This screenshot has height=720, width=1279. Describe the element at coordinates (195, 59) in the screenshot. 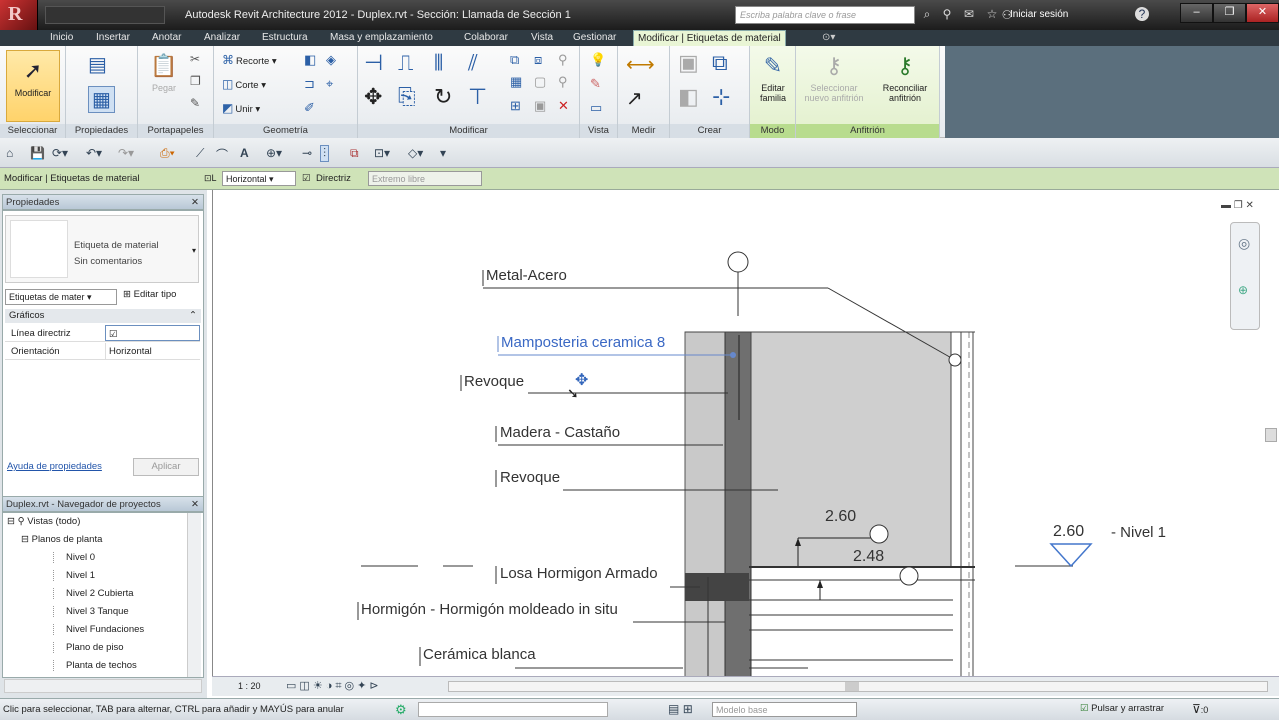

I see `cut-icon: ✂` at that location.